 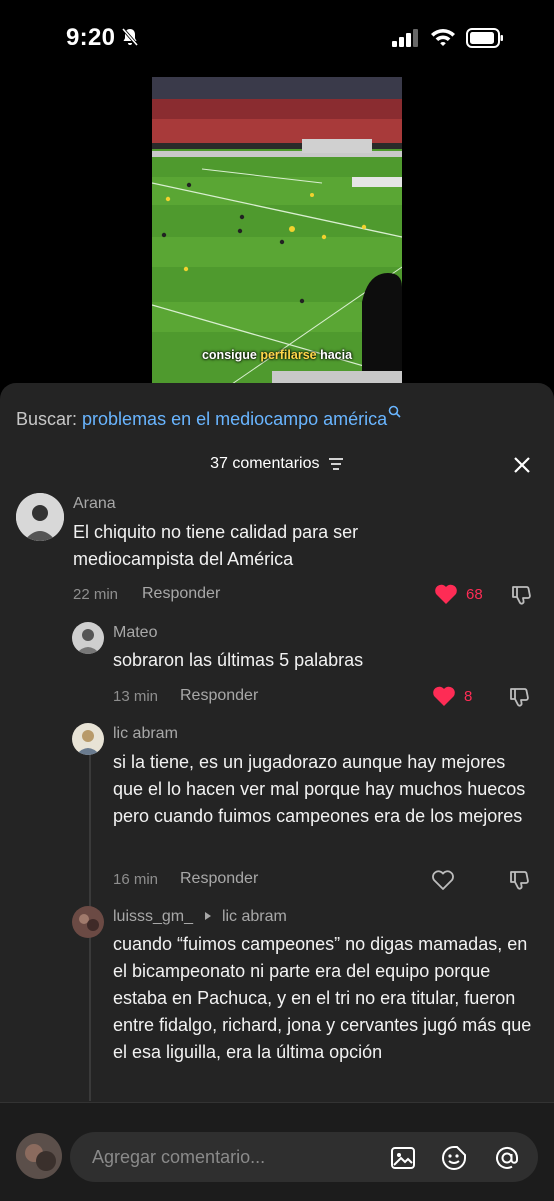 I want to click on status-time: 9:20, so click(x=91, y=37).